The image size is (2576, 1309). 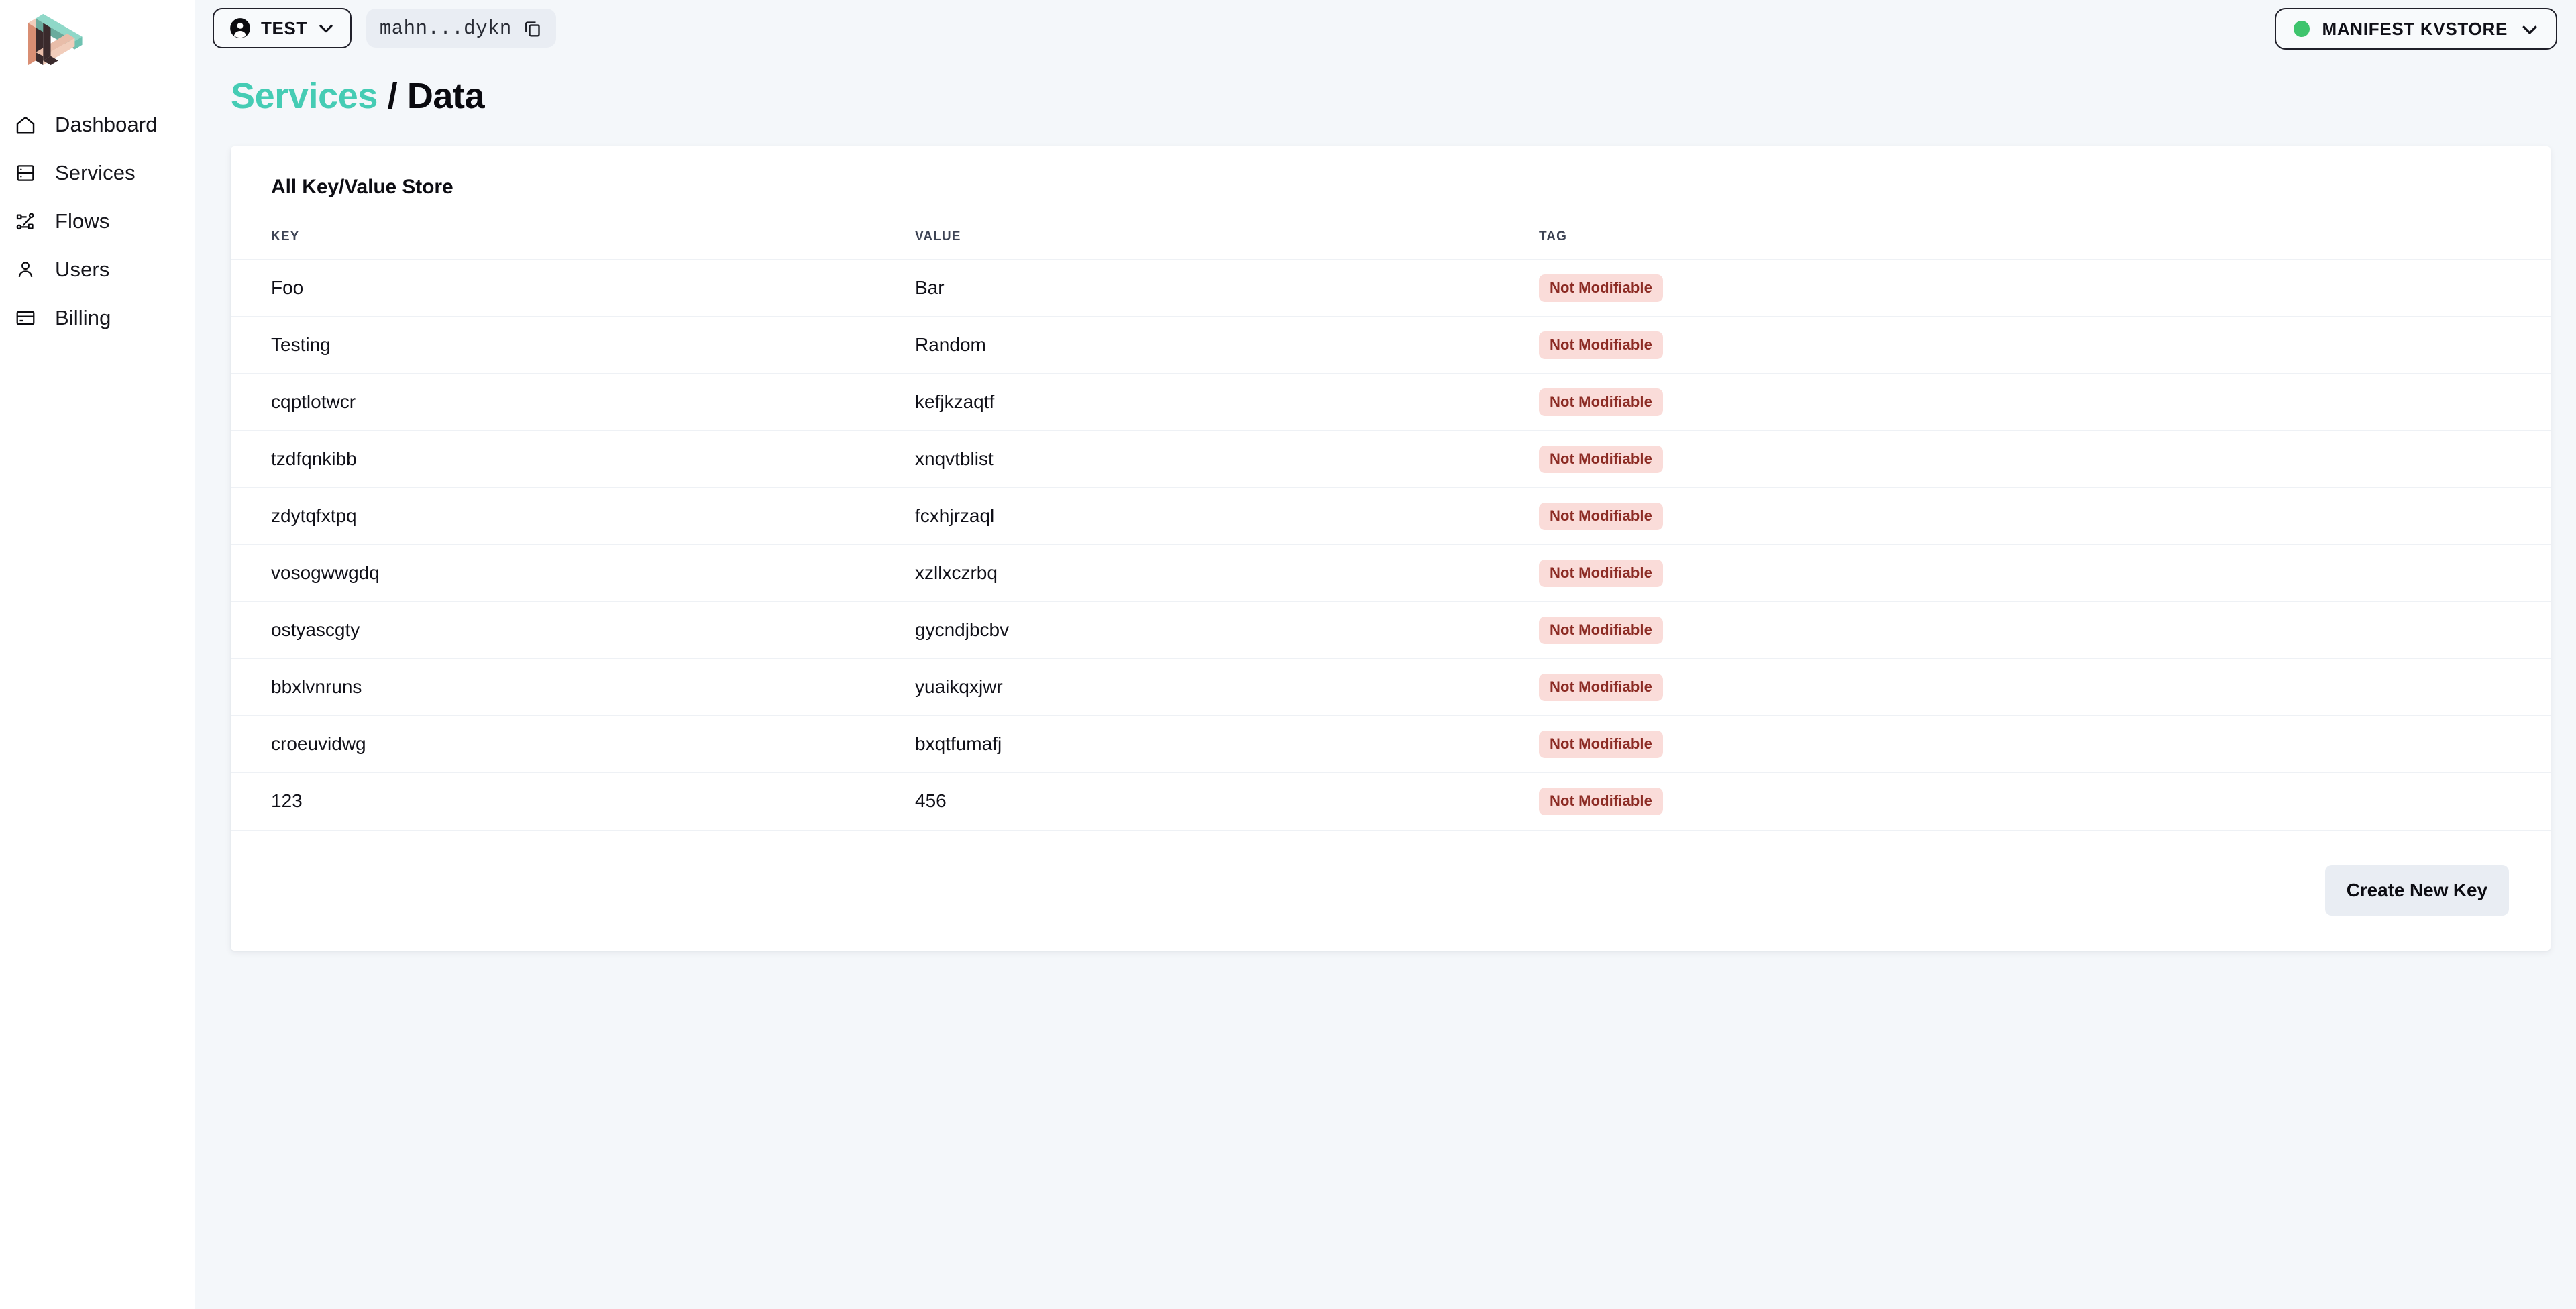 What do you see at coordinates (1227, 402) in the screenshot?
I see `cell-value: kefjkzaqtf` at bounding box center [1227, 402].